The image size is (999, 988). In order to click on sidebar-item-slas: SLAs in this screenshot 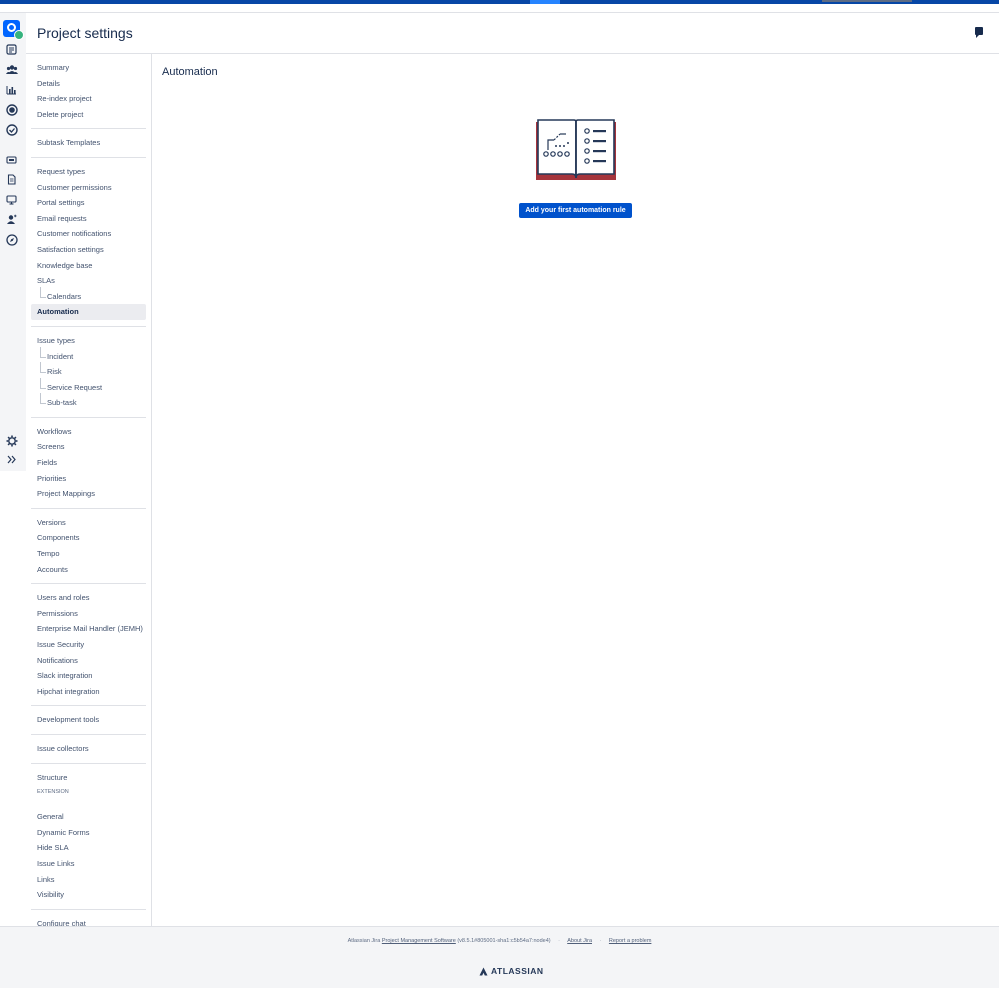, I will do `click(88, 281)`.